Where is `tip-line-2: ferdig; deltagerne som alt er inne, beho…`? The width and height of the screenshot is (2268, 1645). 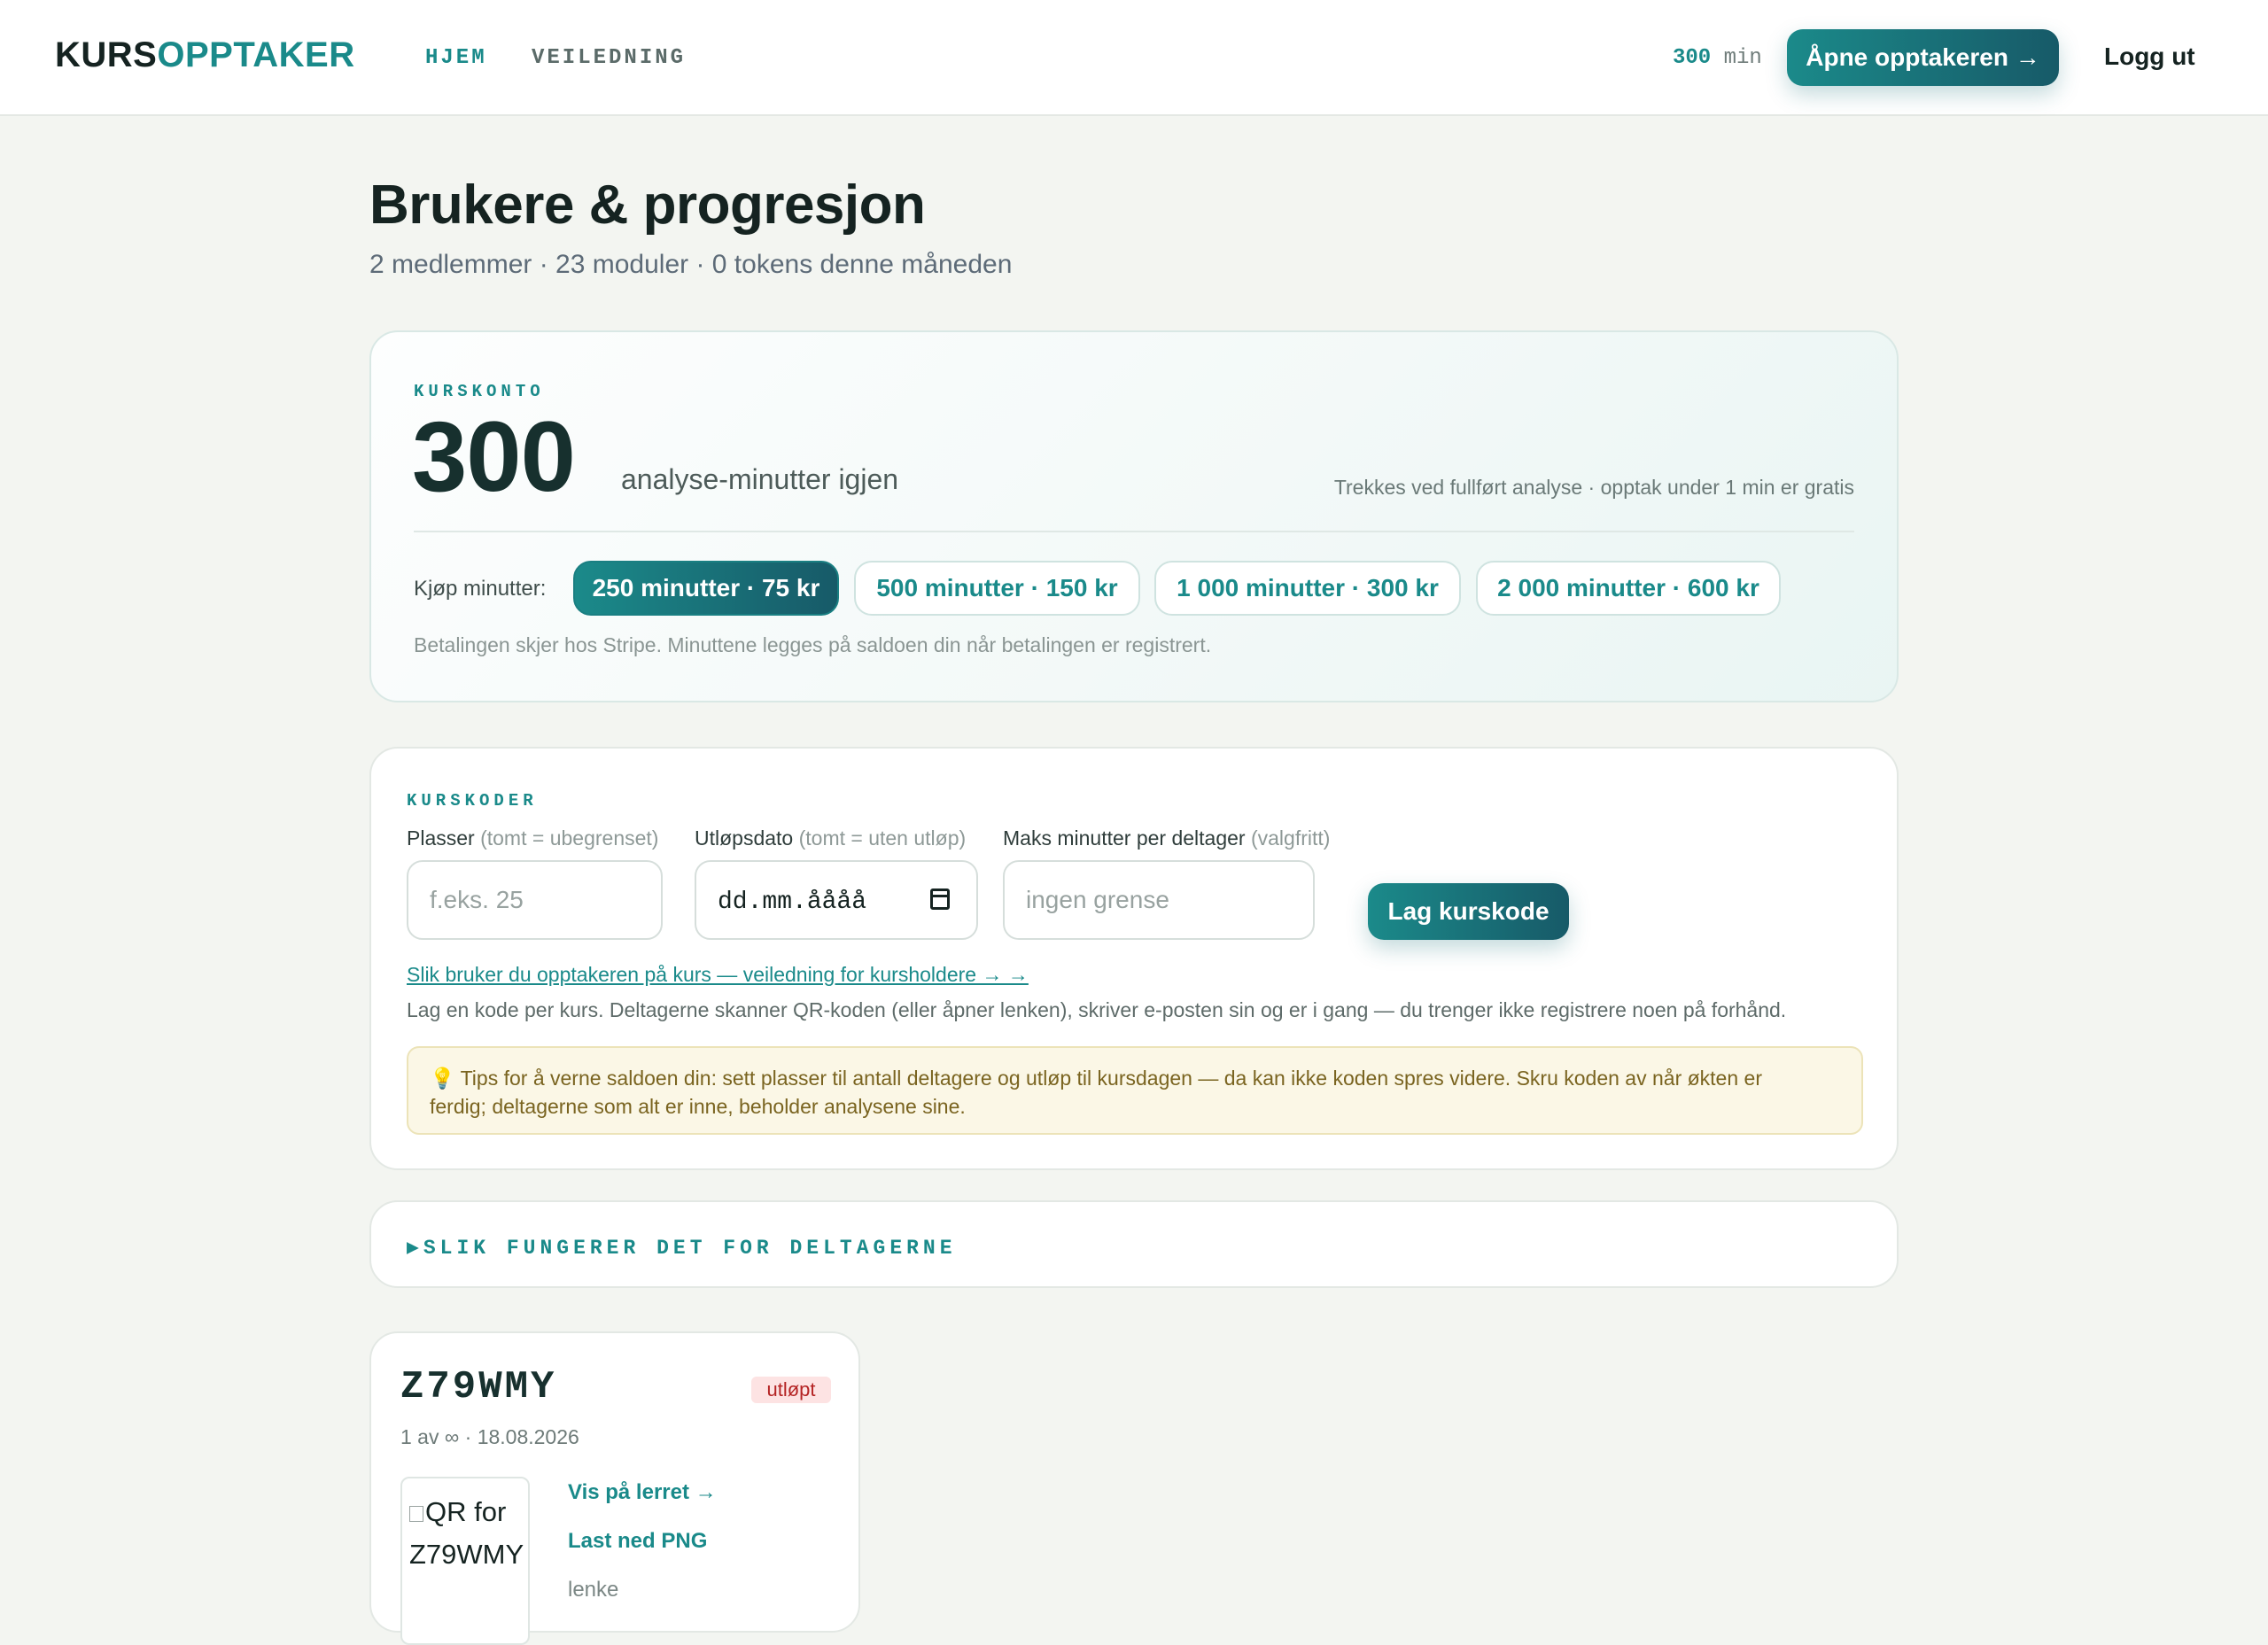 tip-line-2: ferdig; deltagerne som alt er inne, beho… is located at coordinates (698, 1106).